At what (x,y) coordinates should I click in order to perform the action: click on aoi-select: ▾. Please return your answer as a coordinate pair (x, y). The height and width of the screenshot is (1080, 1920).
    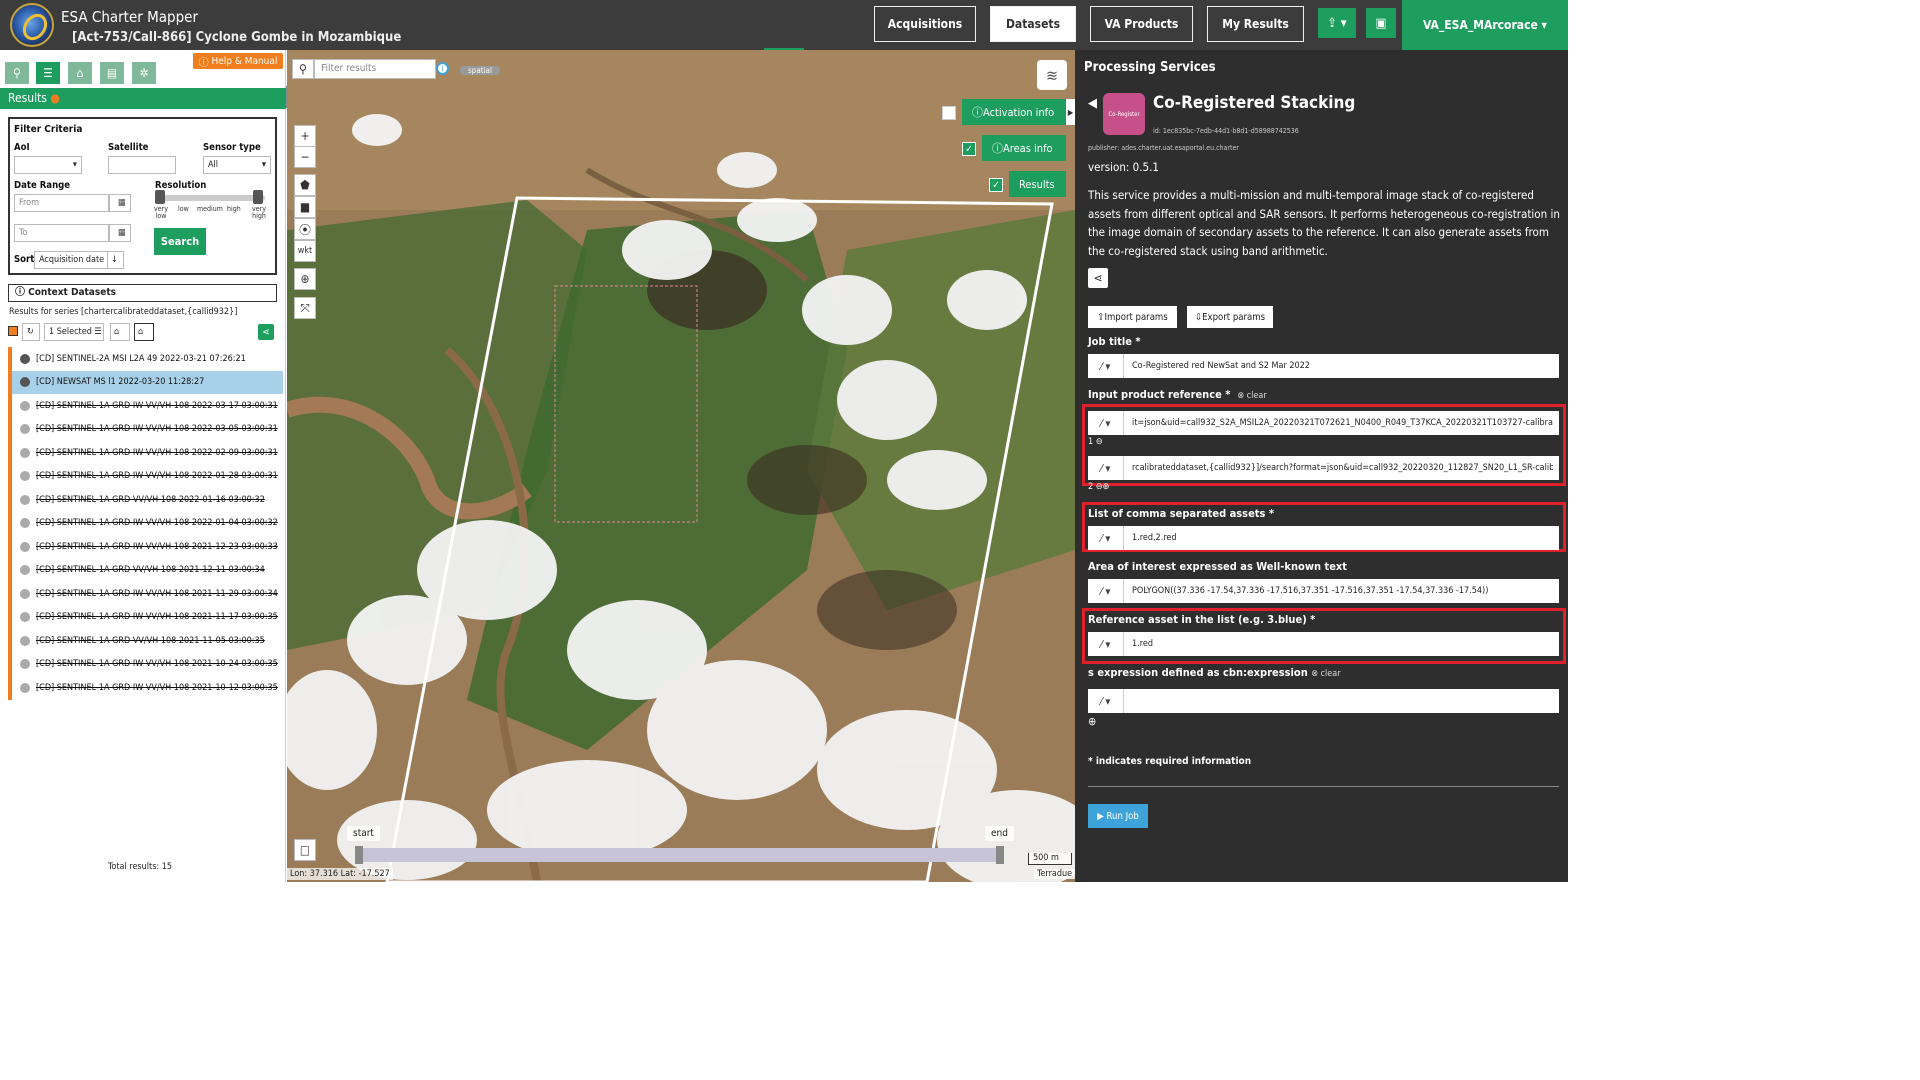
    Looking at the image, I should click on (48, 165).